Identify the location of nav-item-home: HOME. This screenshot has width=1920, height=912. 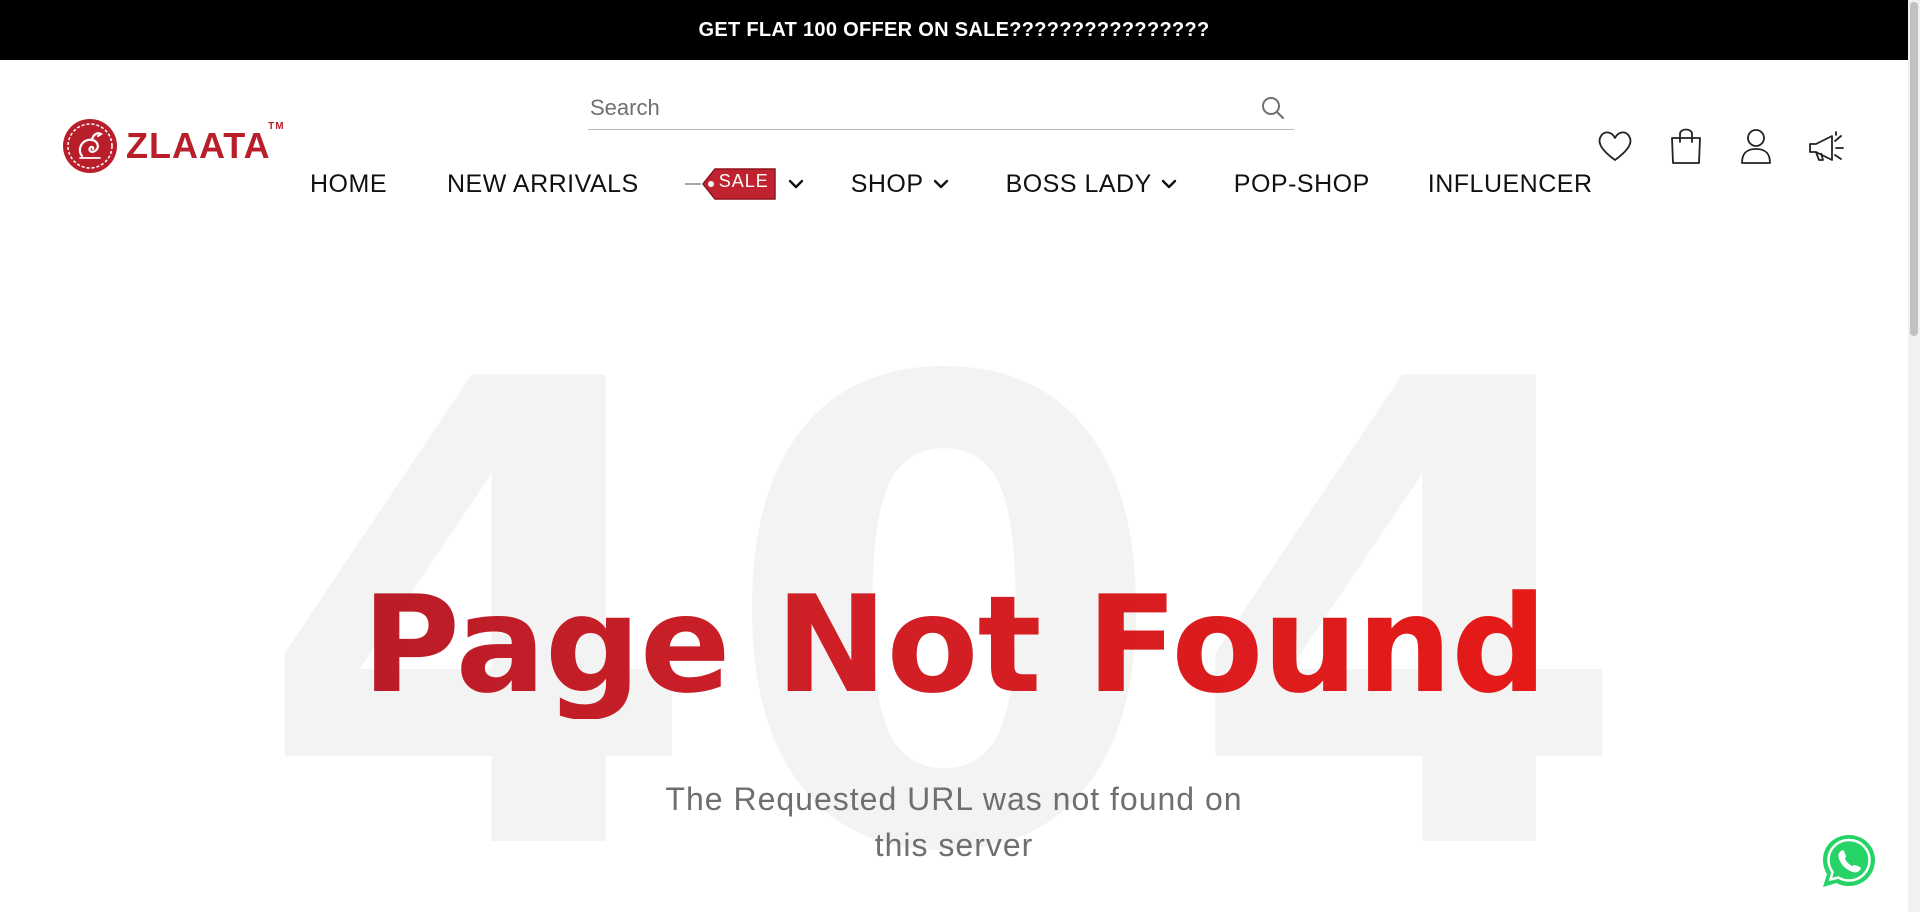
(348, 184).